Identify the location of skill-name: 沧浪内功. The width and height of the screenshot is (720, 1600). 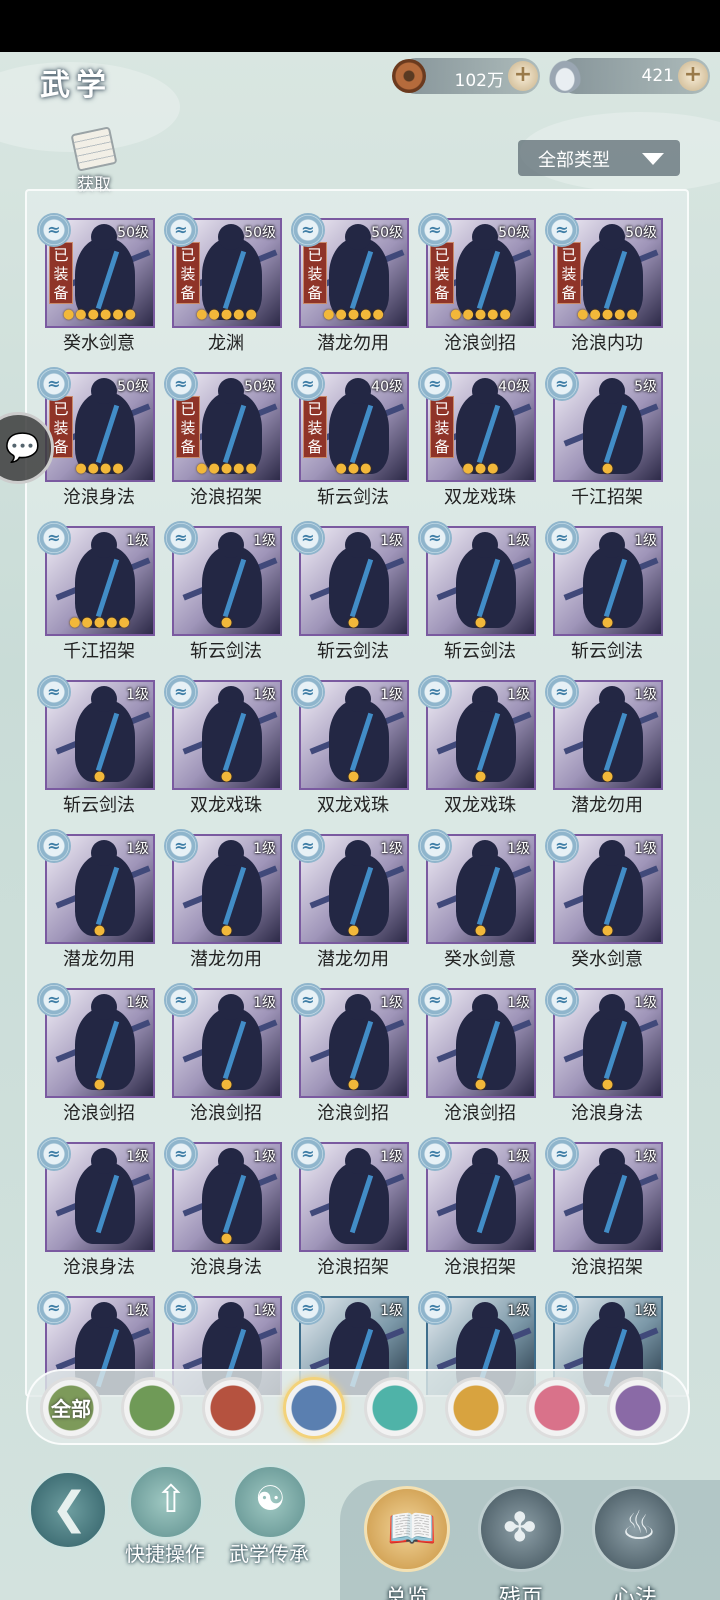
(607, 343).